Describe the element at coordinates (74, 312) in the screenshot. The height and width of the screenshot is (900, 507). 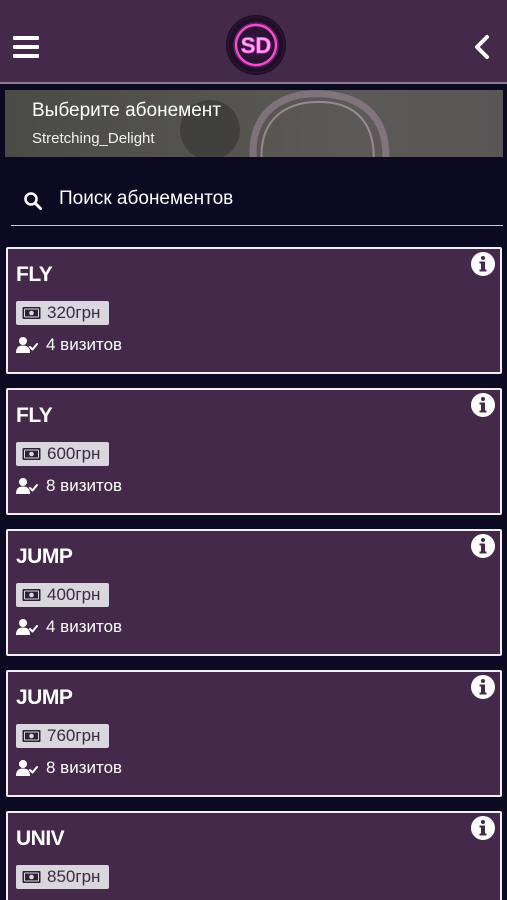
I see `price-text: 320грн` at that location.